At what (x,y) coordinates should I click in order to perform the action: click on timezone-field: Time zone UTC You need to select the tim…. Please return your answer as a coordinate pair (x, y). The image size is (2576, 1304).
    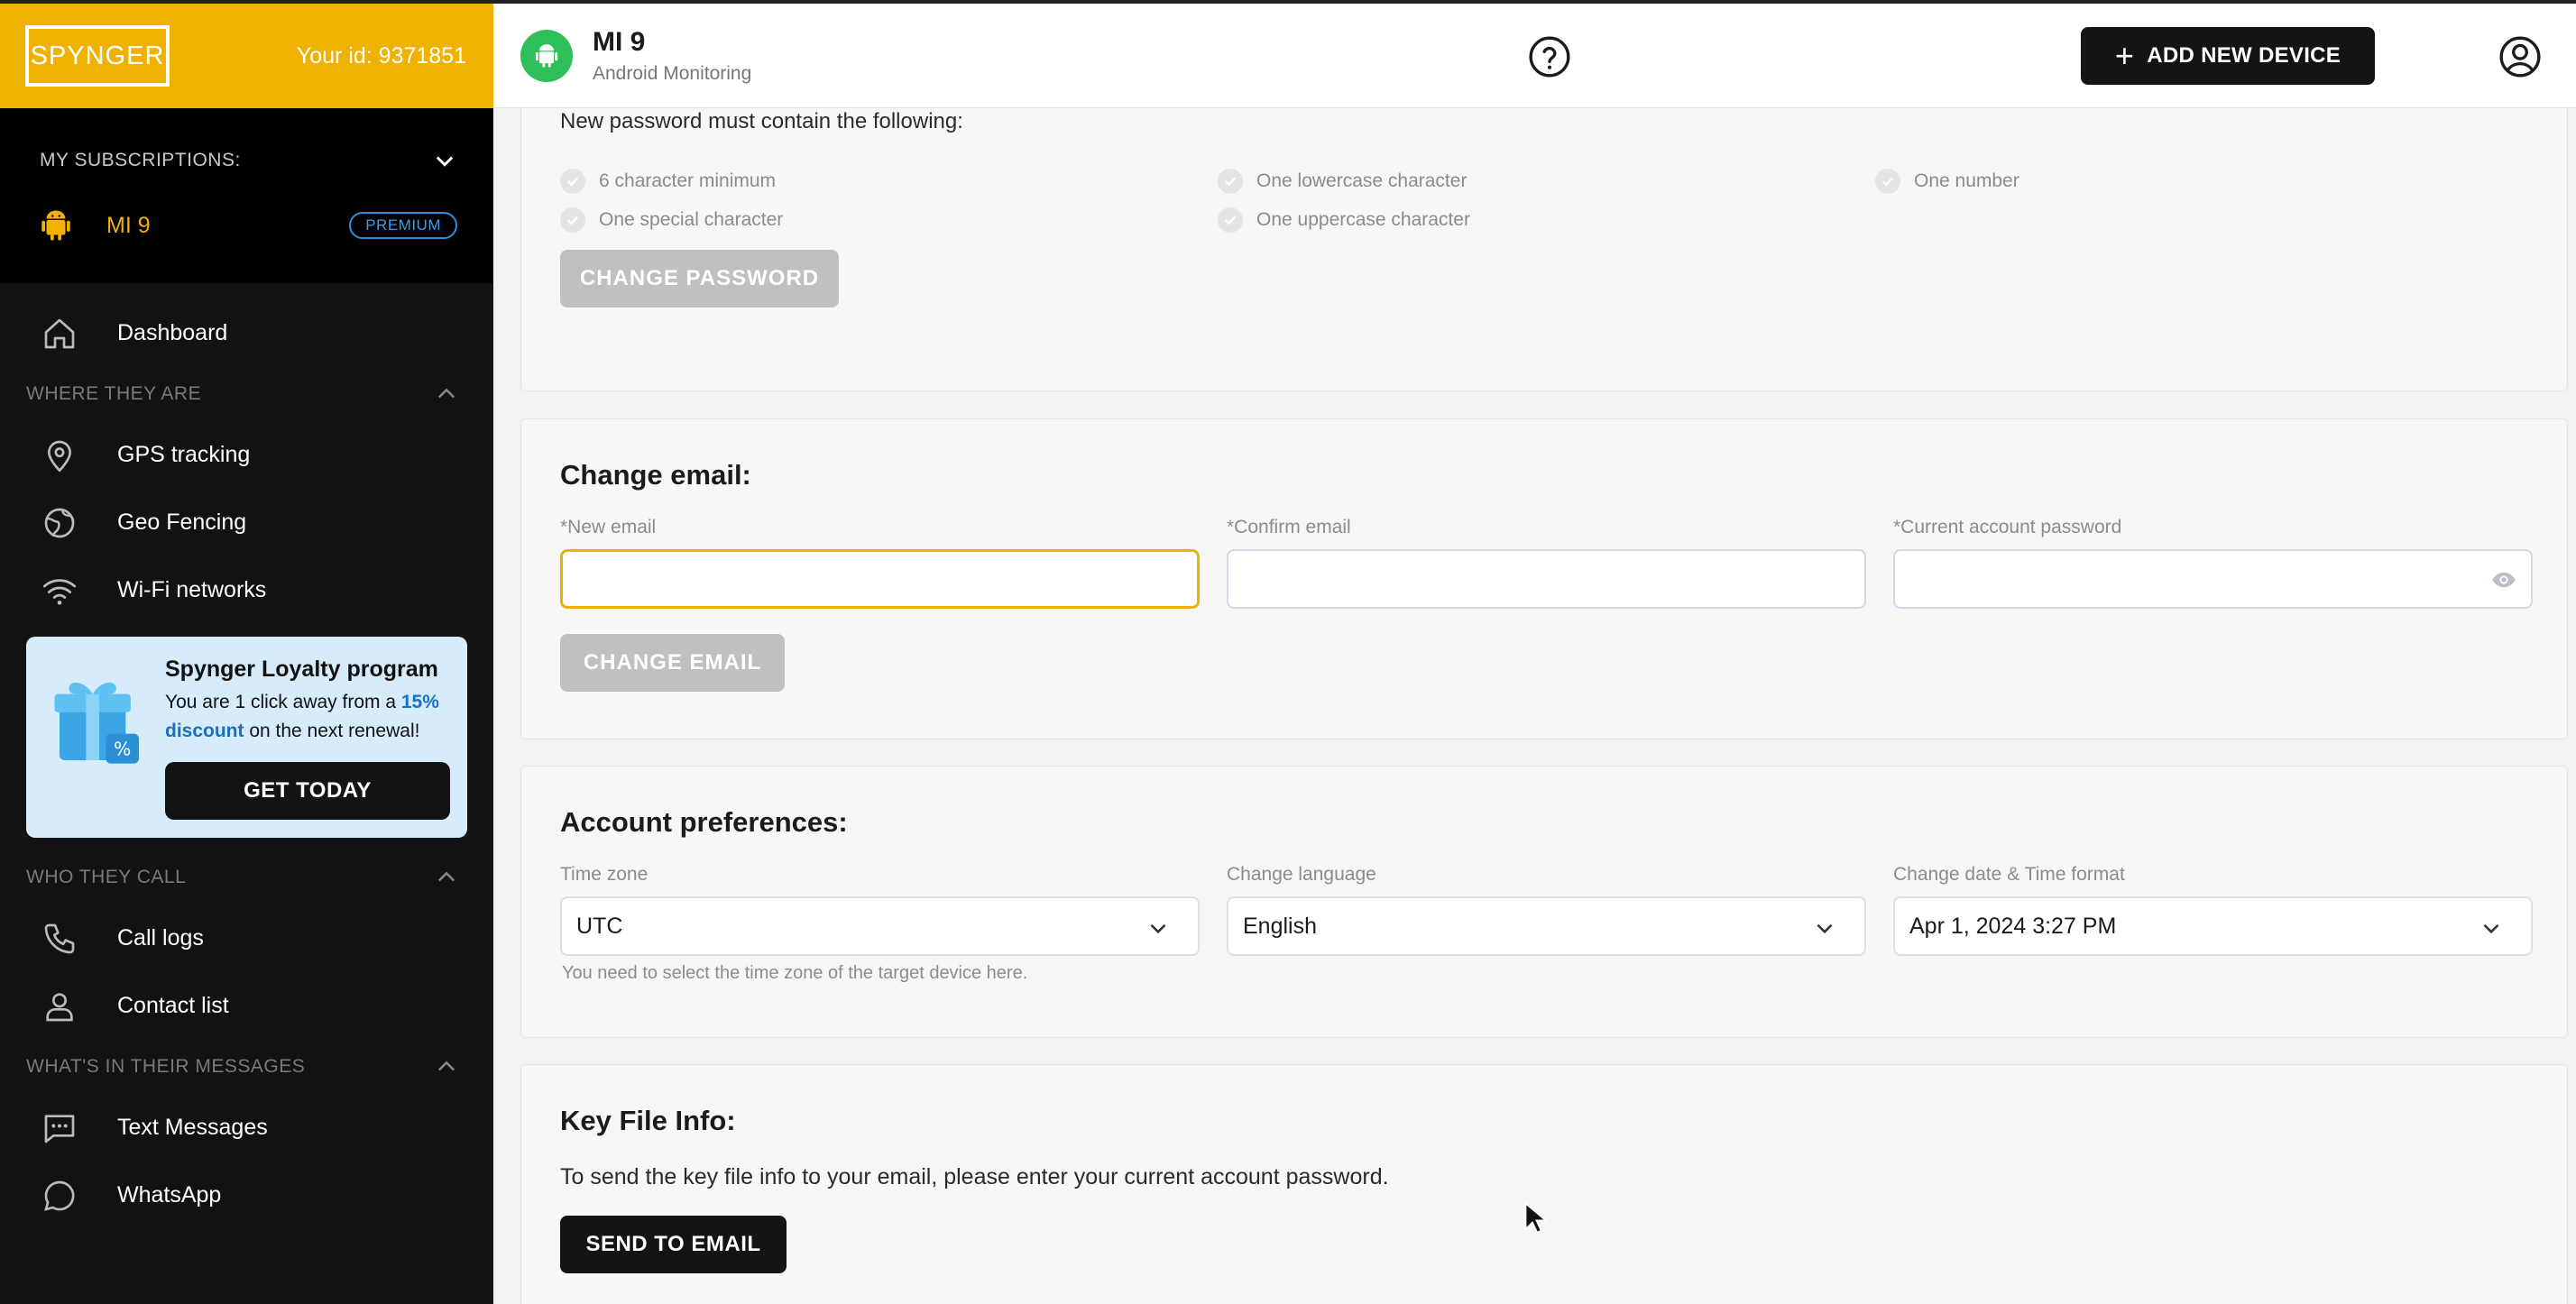
    Looking at the image, I should click on (880, 924).